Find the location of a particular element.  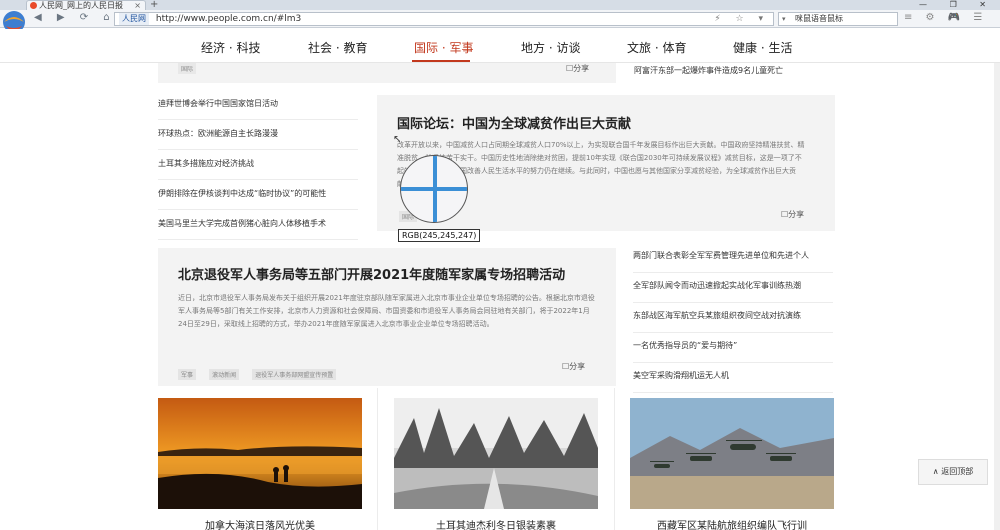

url-site-badge: 人民网 is located at coordinates (134, 19).